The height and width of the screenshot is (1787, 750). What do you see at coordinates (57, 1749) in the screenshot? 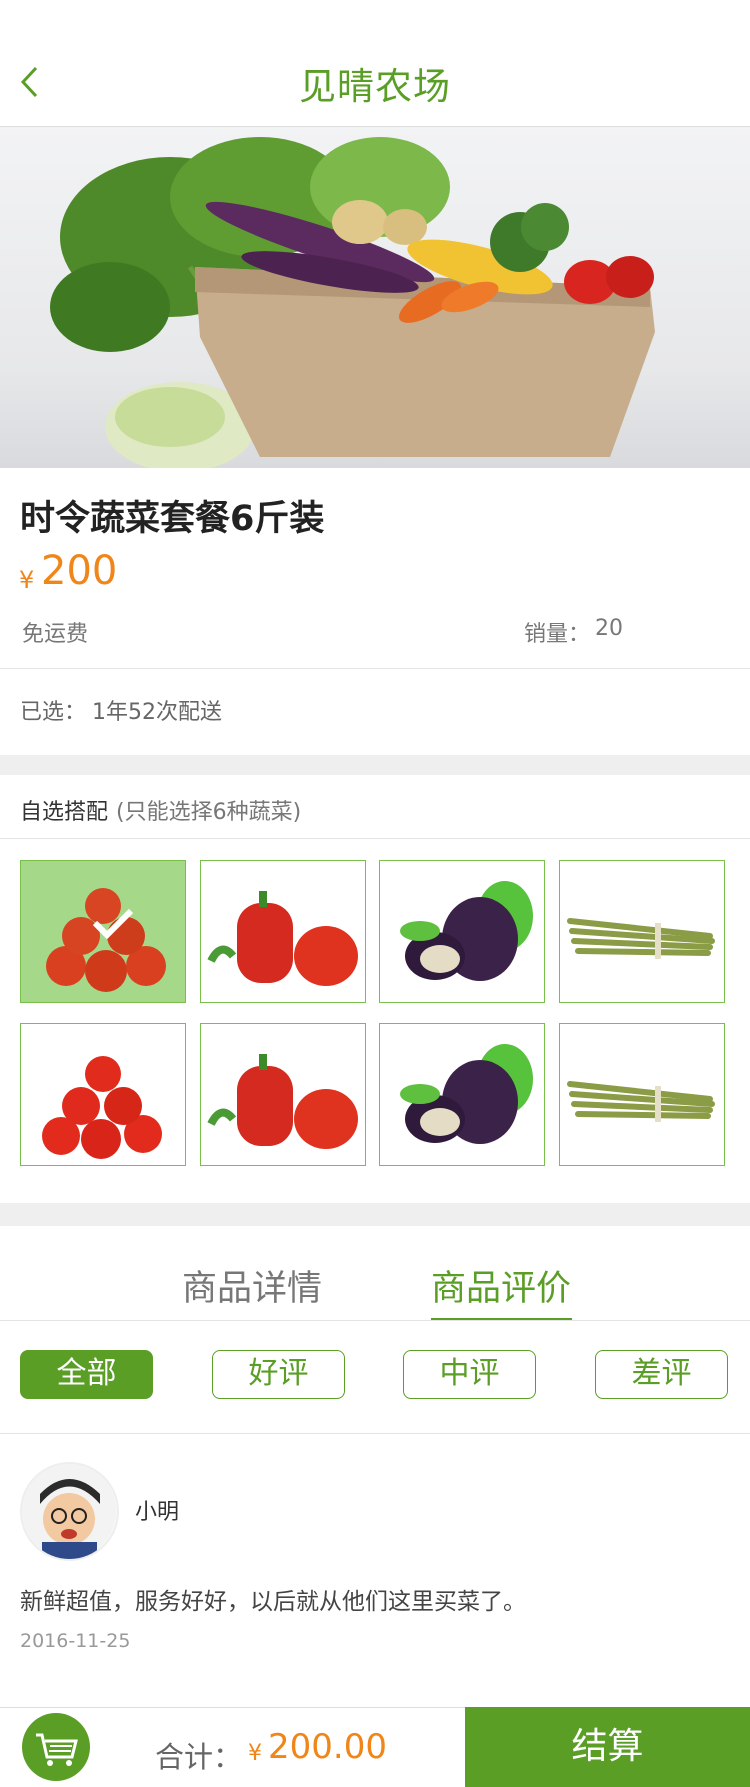
I see `cart-icon` at bounding box center [57, 1749].